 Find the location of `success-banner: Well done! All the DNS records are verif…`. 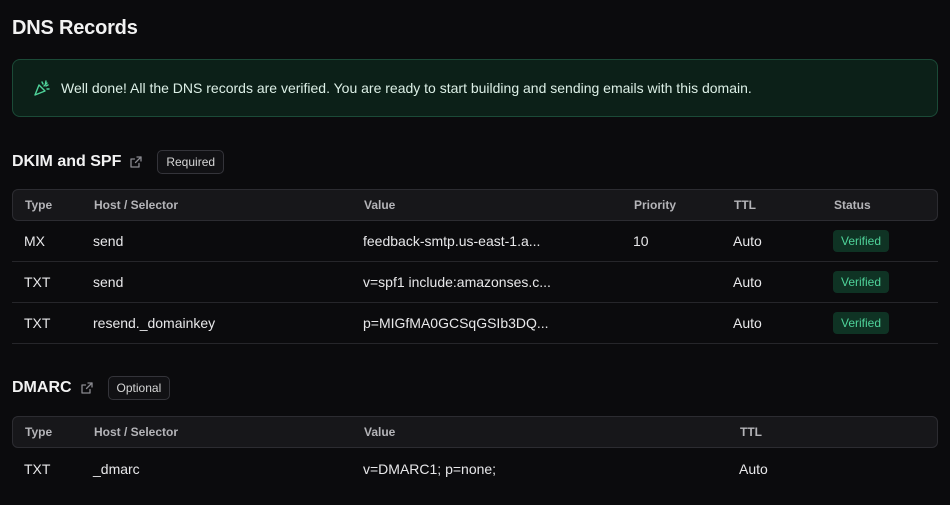

success-banner: Well done! All the DNS records are verif… is located at coordinates (475, 88).